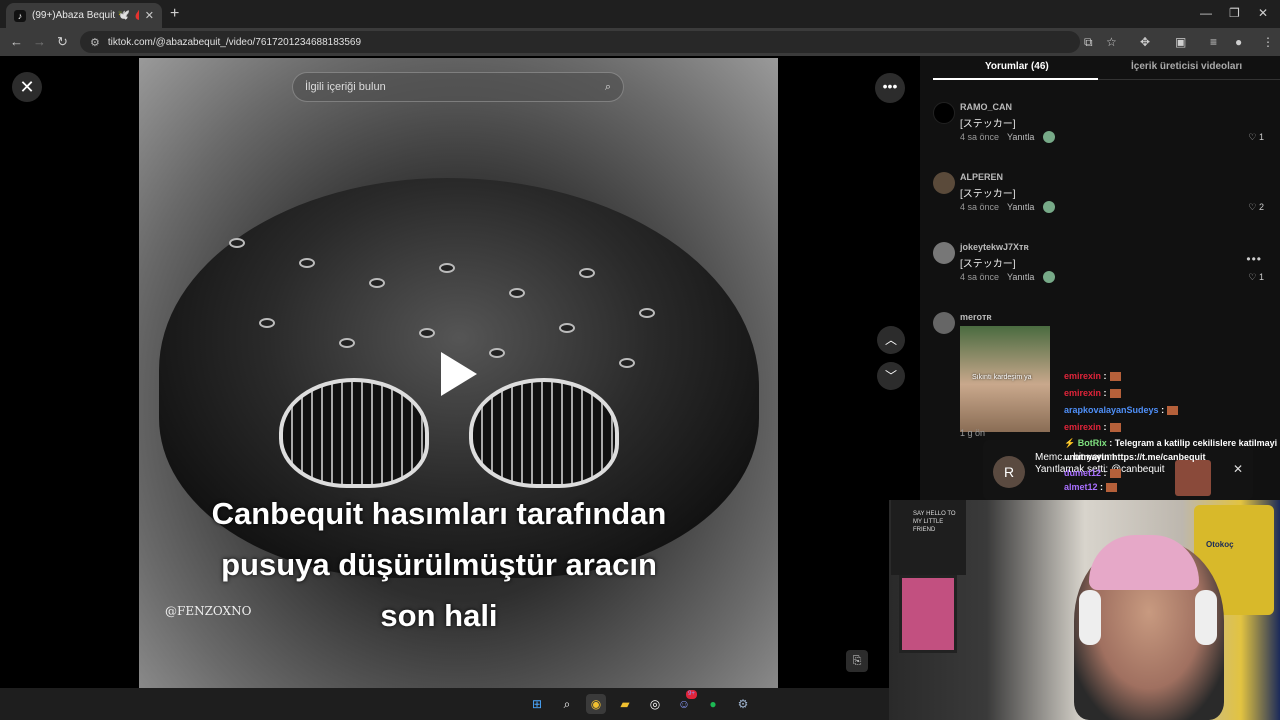 The image size is (1280, 720). Describe the element at coordinates (1268, 42) in the screenshot. I see `browser-menu-icon: ⋮` at that location.